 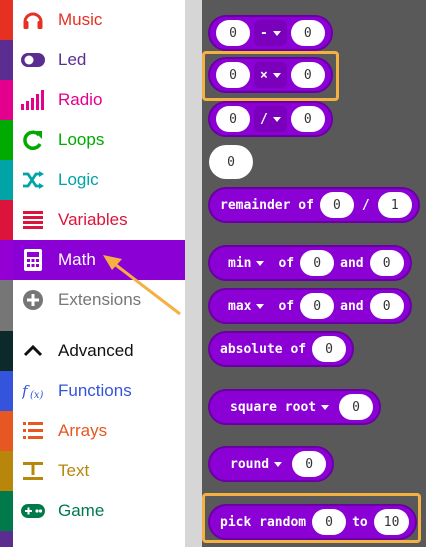 I want to click on multiply-block: 0 × 0, so click(x=270, y=75).